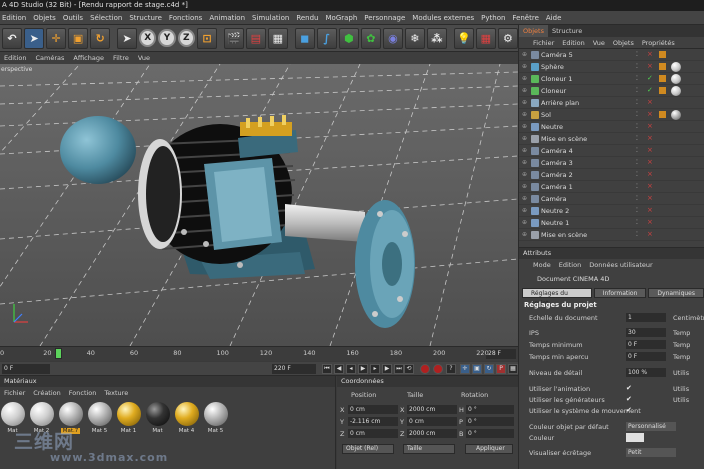 The height and width of the screenshot is (469, 704). I want to click on object-name: Cloneur 1, so click(556, 79).